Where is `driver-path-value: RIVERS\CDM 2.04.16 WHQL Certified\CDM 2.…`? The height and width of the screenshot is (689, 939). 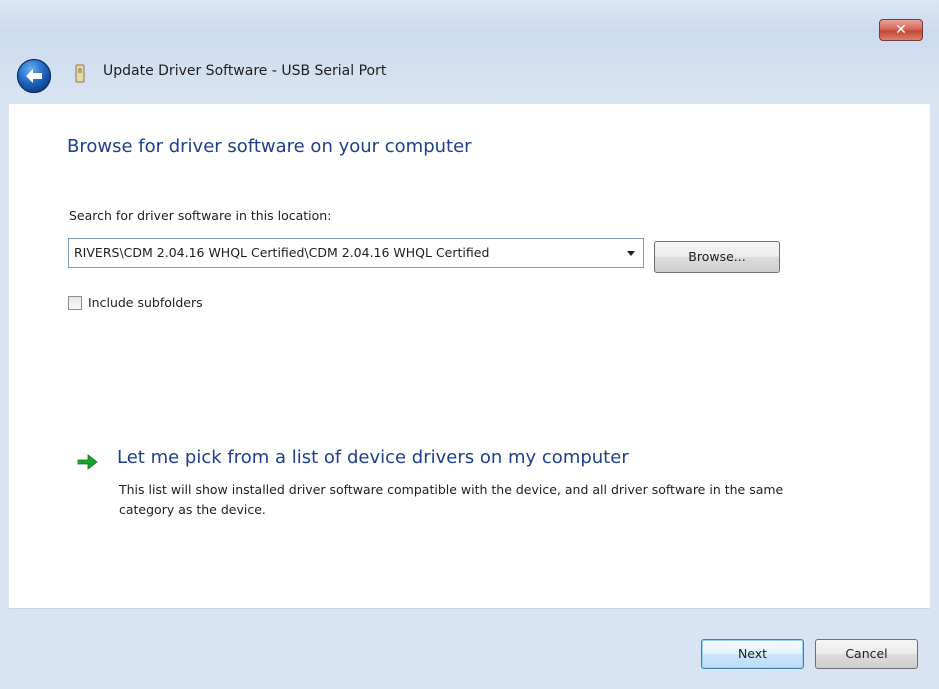
driver-path-value: RIVERS\CDM 2.04.16 WHQL Certified\CDM 2.… is located at coordinates (282, 252).